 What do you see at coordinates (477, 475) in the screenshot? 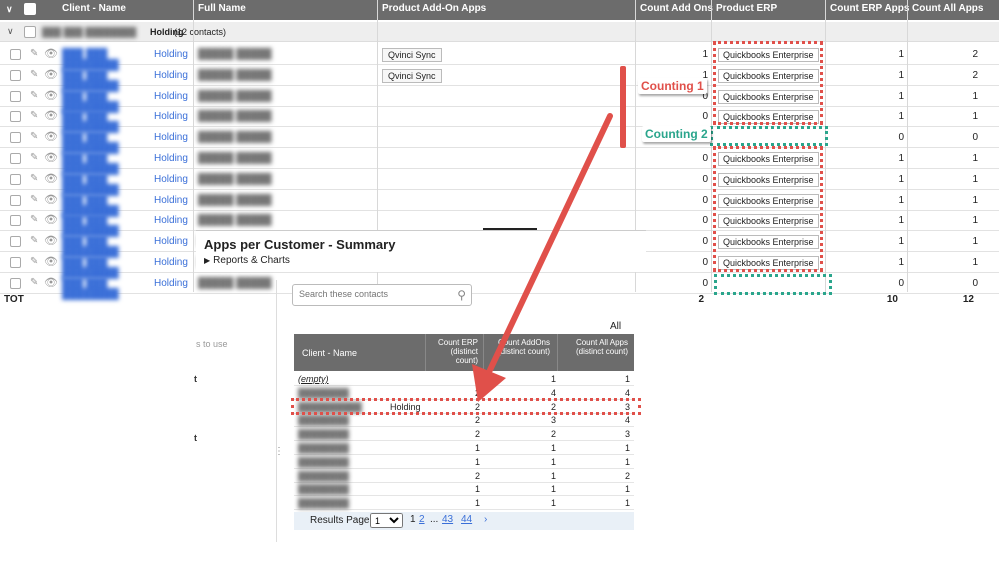
I see `summary-count-erp: 2` at bounding box center [477, 475].